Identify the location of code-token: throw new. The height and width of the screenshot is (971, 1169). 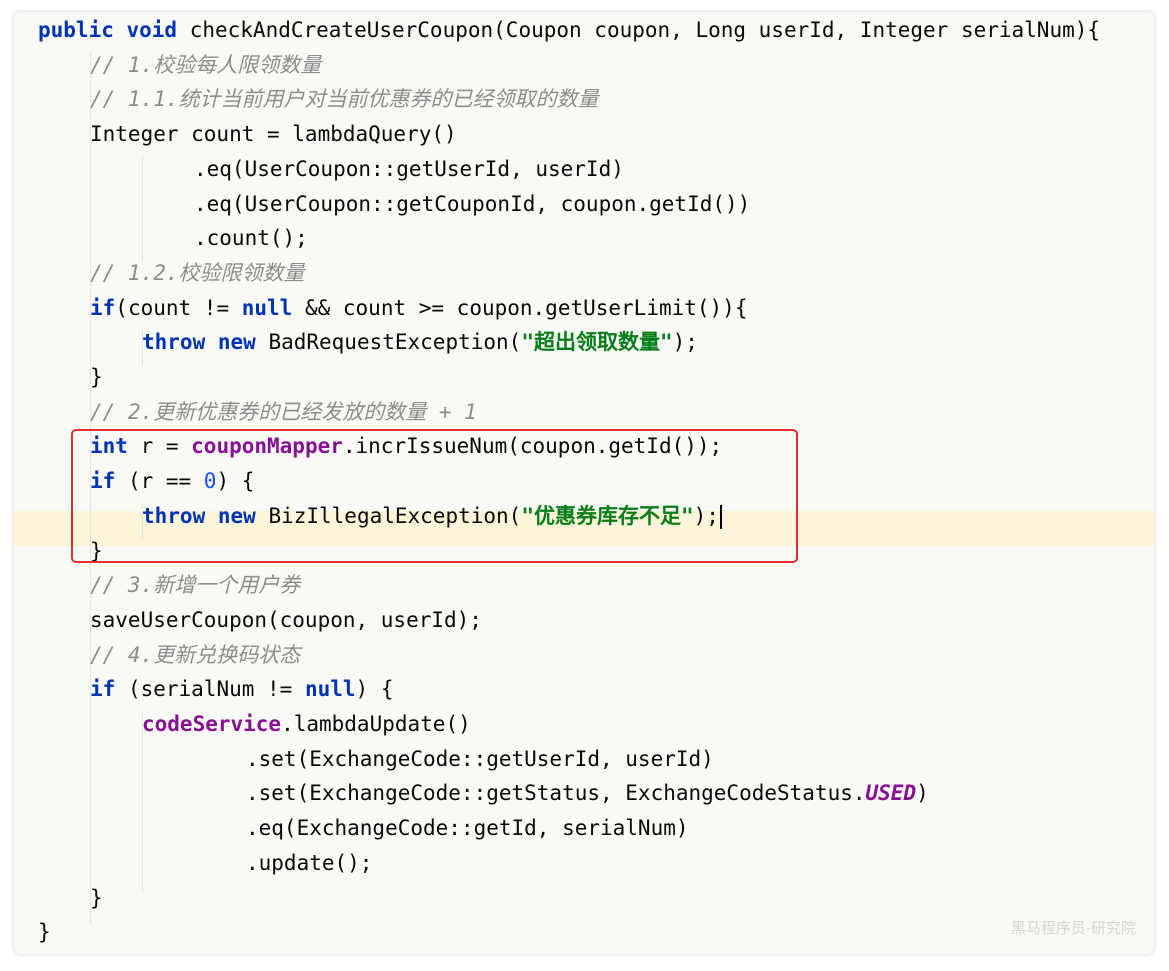
(205, 342).